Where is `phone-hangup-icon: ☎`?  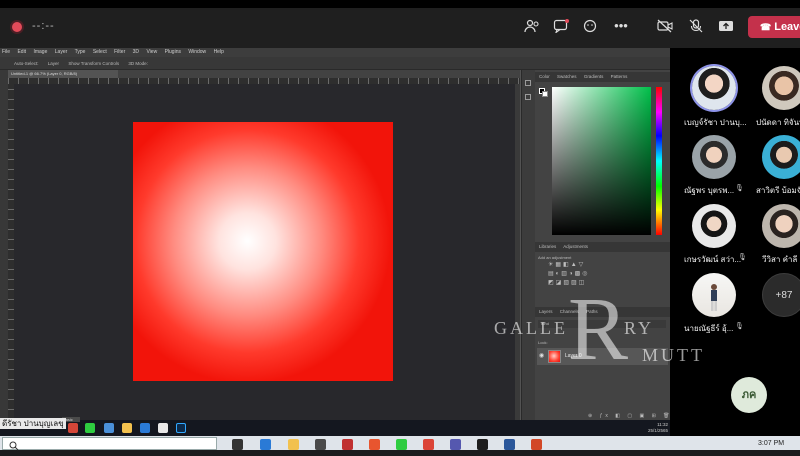
phone-hangup-icon: ☎ is located at coordinates (766, 27).